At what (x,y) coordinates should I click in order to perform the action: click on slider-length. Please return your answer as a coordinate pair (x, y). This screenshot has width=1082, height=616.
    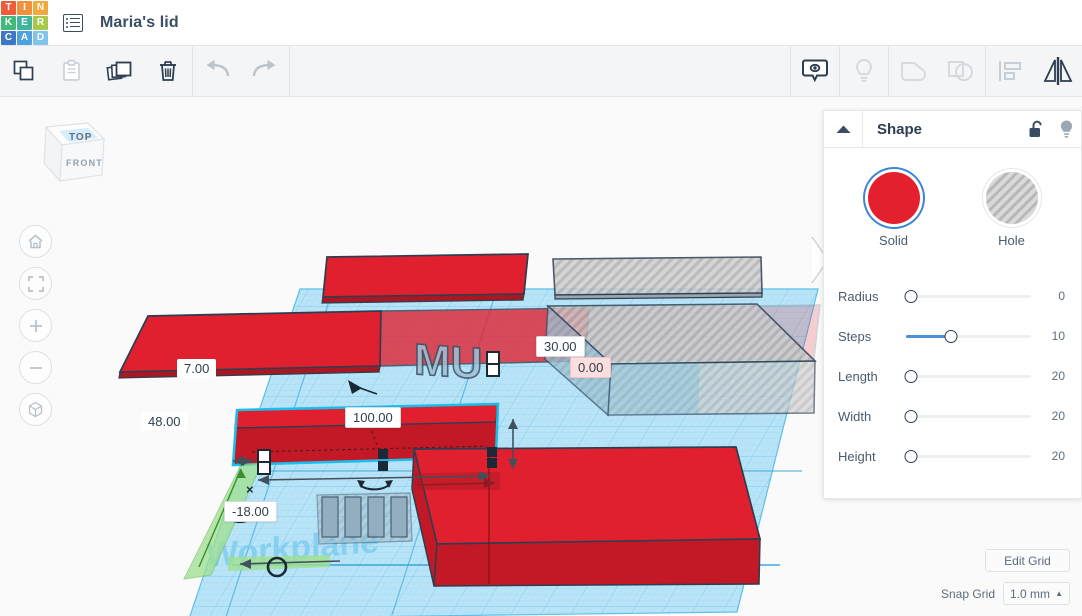
    Looking at the image, I should click on (967, 376).